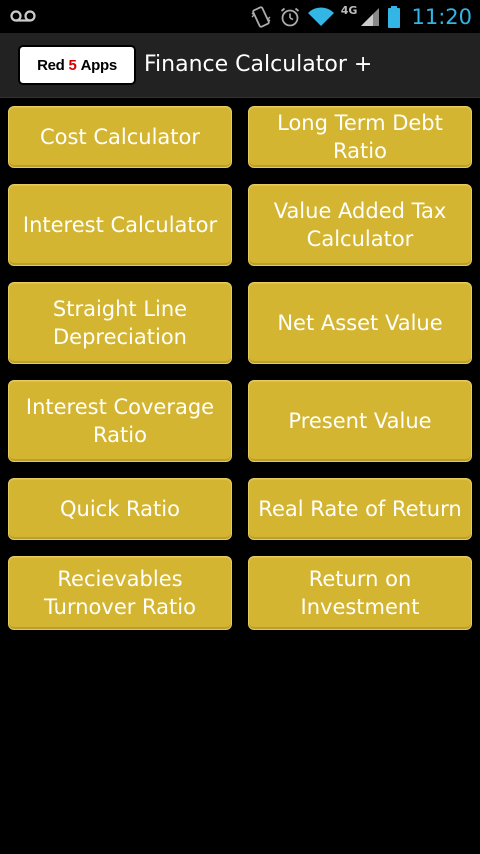  I want to click on wifi-icon, so click(320, 16).